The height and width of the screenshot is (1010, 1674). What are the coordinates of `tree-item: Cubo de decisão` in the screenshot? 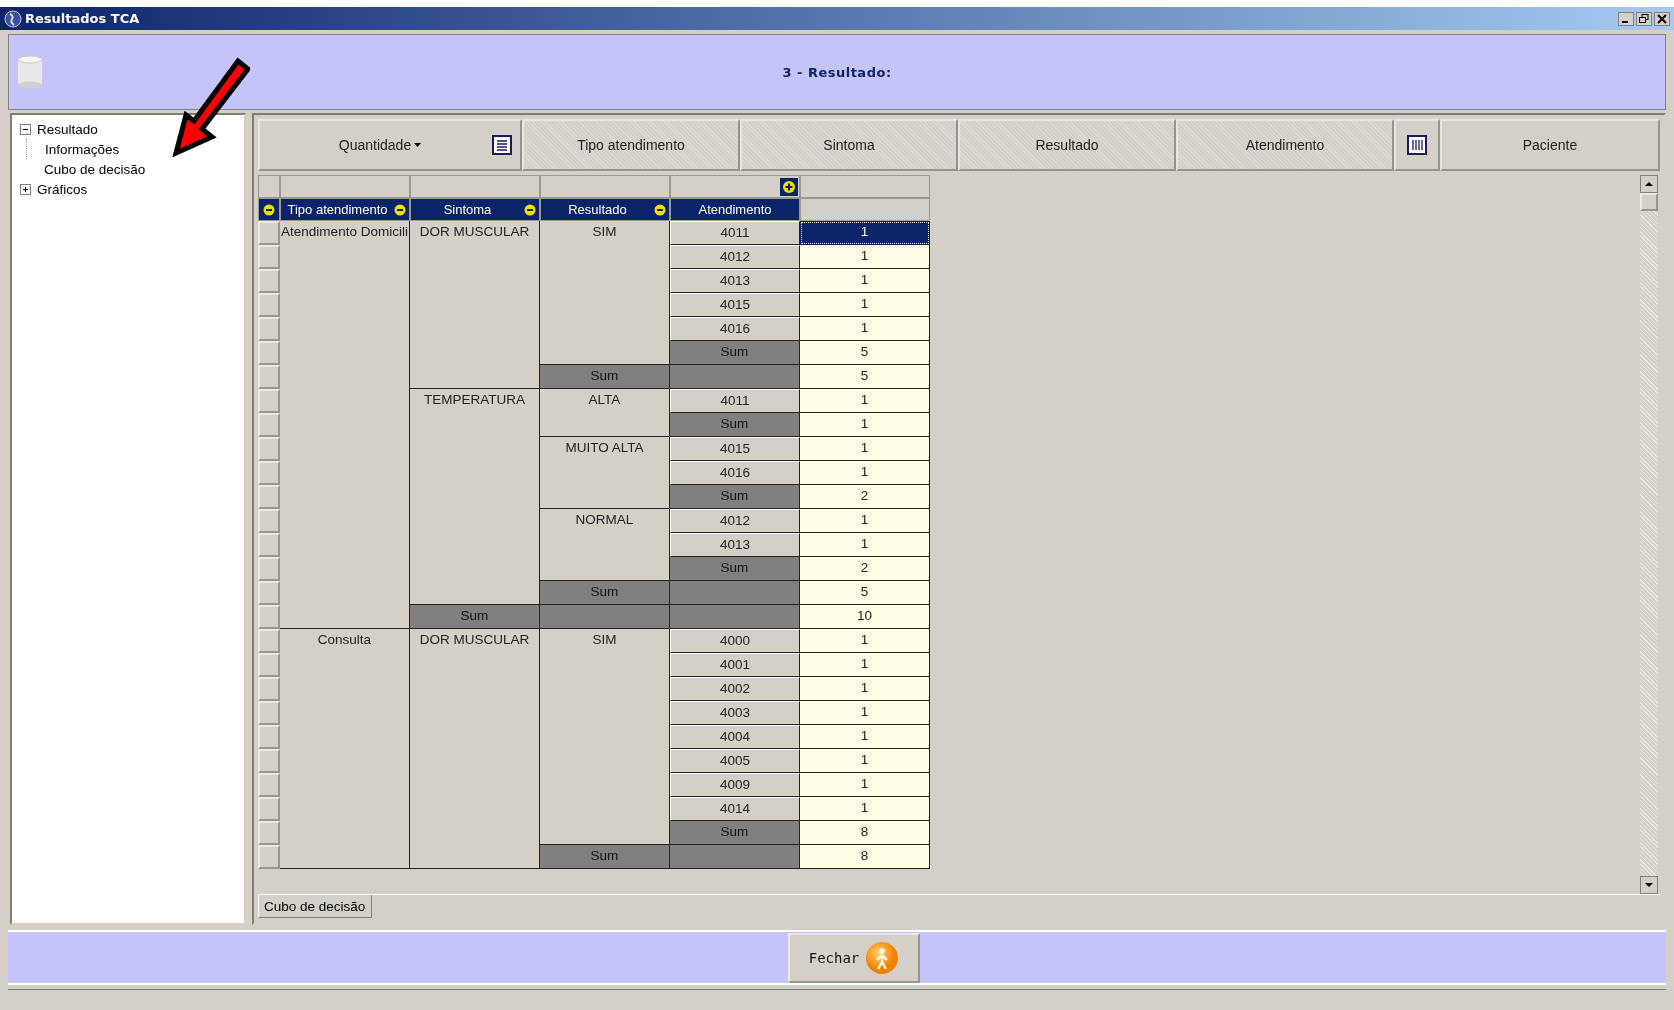 It's located at (95, 169).